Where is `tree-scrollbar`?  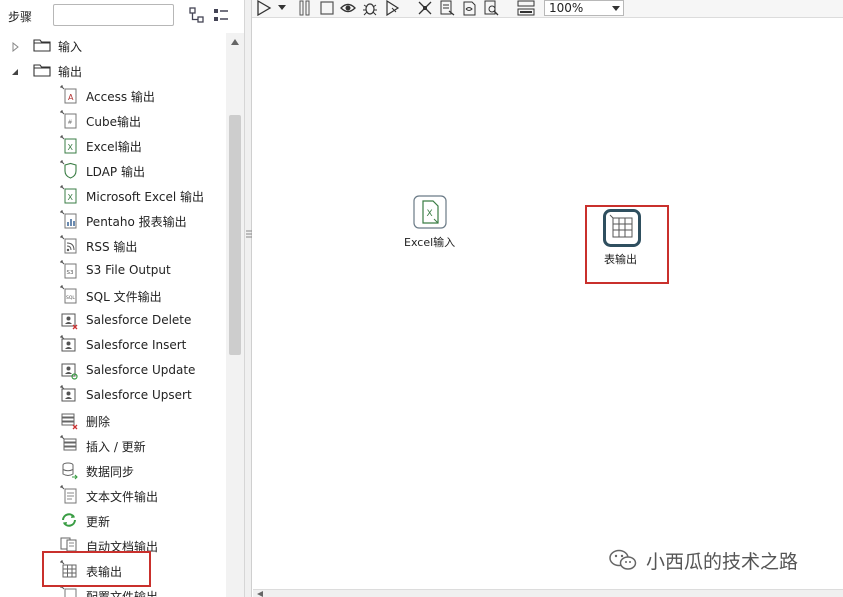
tree-scrollbar is located at coordinates (235, 315).